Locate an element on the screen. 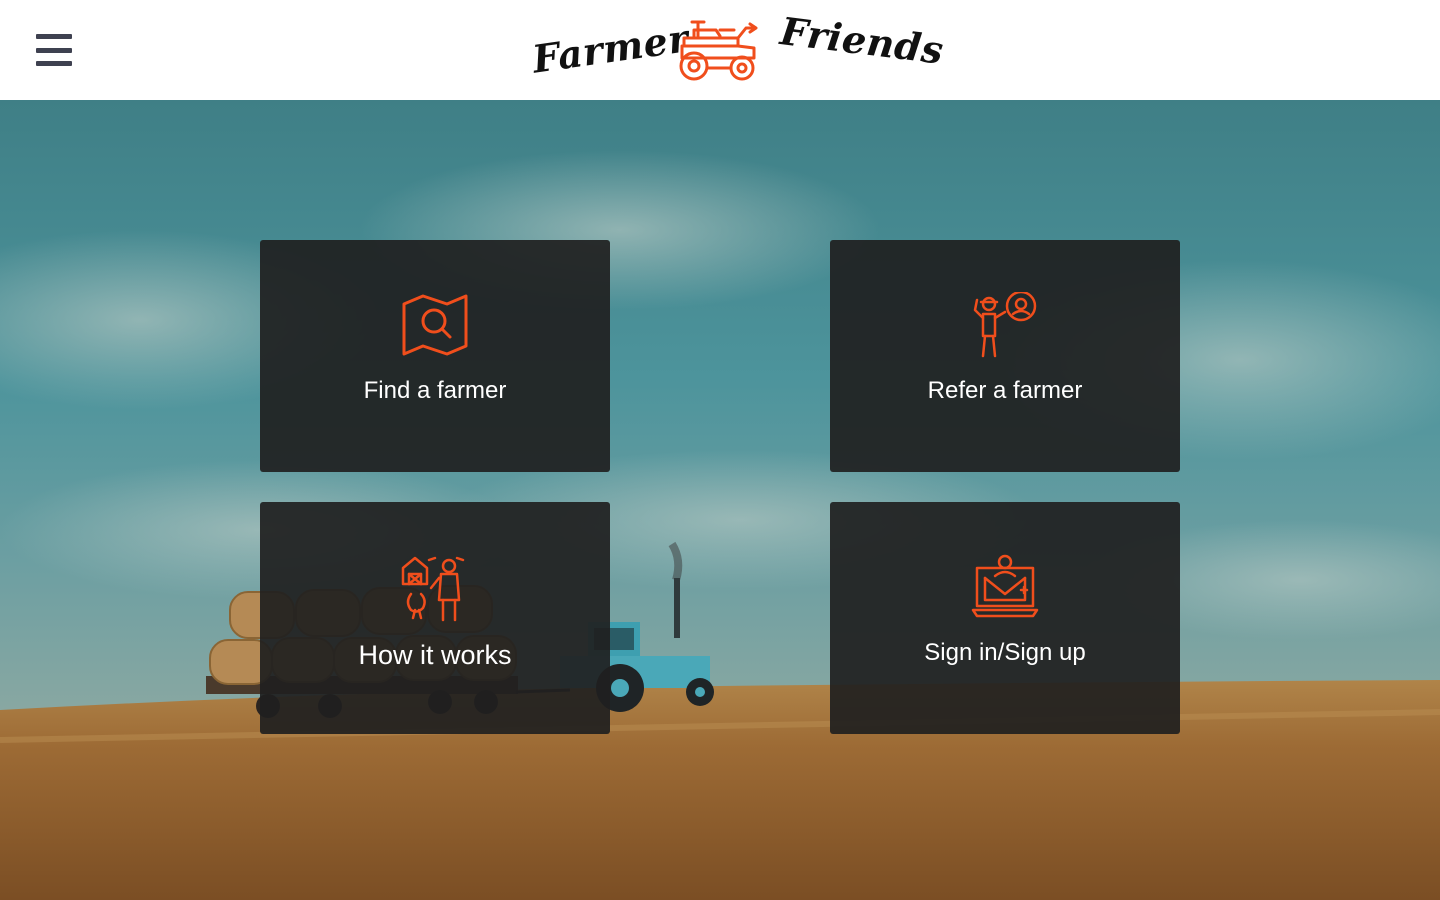 The width and height of the screenshot is (1440, 900). map-search-icon is located at coordinates (435, 325).